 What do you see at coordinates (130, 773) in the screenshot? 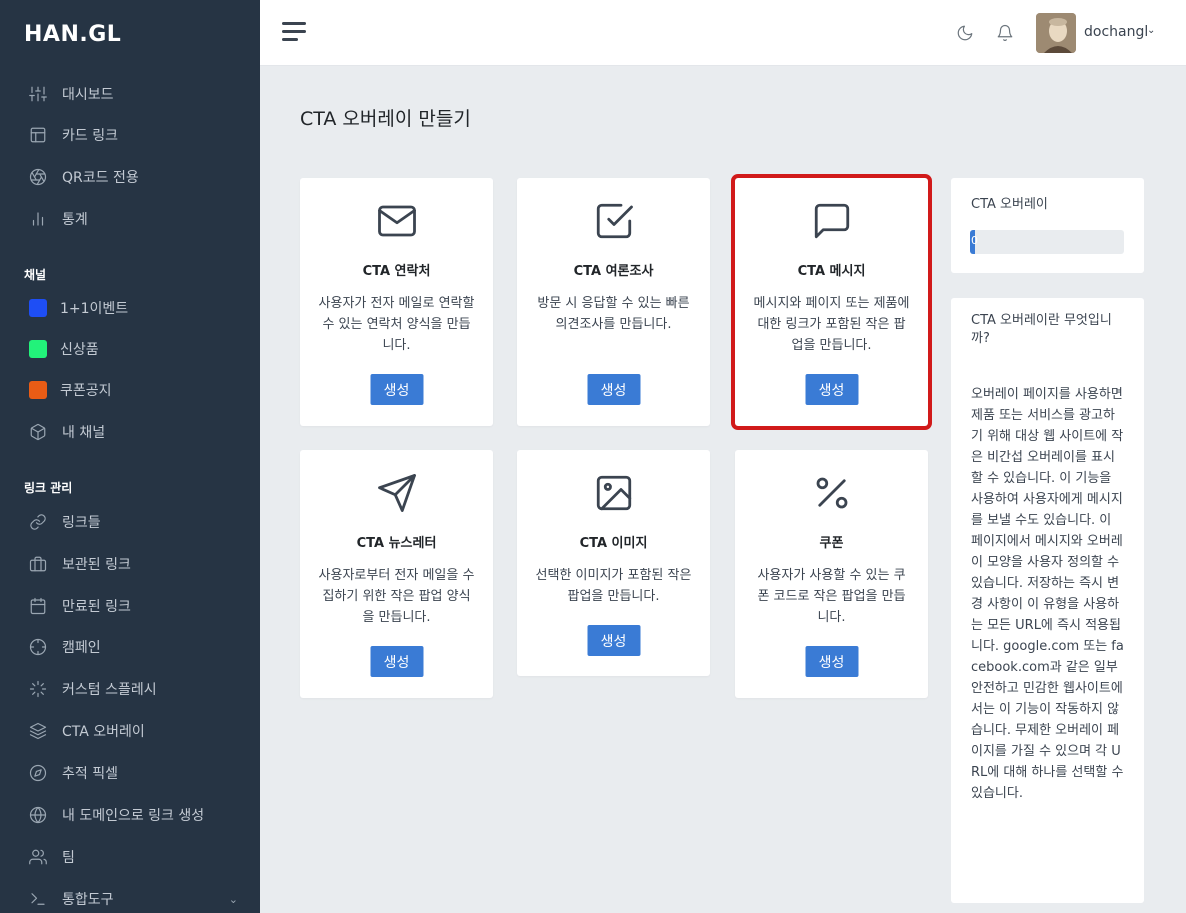
I see `sidebar-item-pixel: 추적 픽셀` at bounding box center [130, 773].